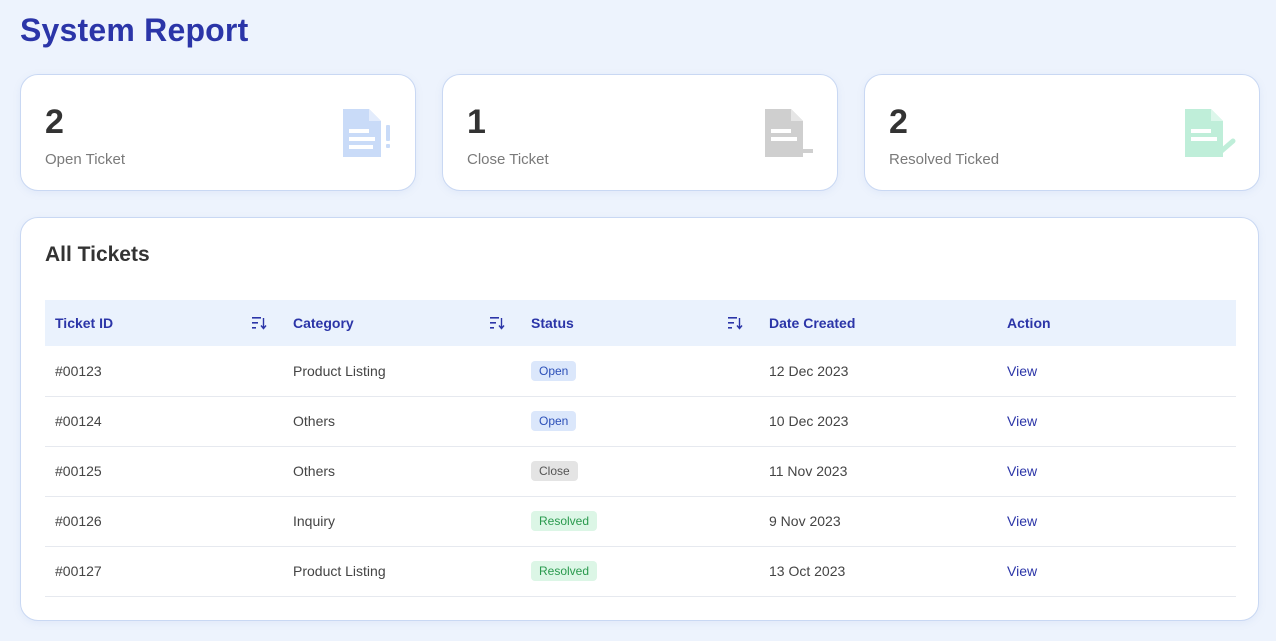 The height and width of the screenshot is (641, 1276). What do you see at coordinates (323, 323) in the screenshot?
I see `column-label: Category` at bounding box center [323, 323].